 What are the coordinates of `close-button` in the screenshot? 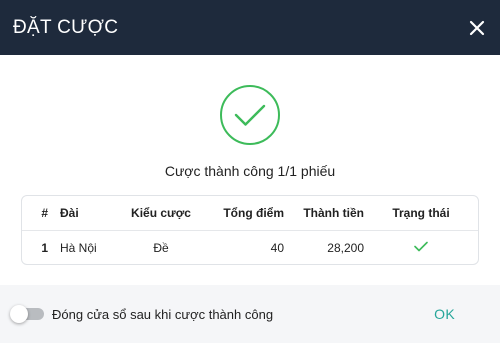 It's located at (477, 28).